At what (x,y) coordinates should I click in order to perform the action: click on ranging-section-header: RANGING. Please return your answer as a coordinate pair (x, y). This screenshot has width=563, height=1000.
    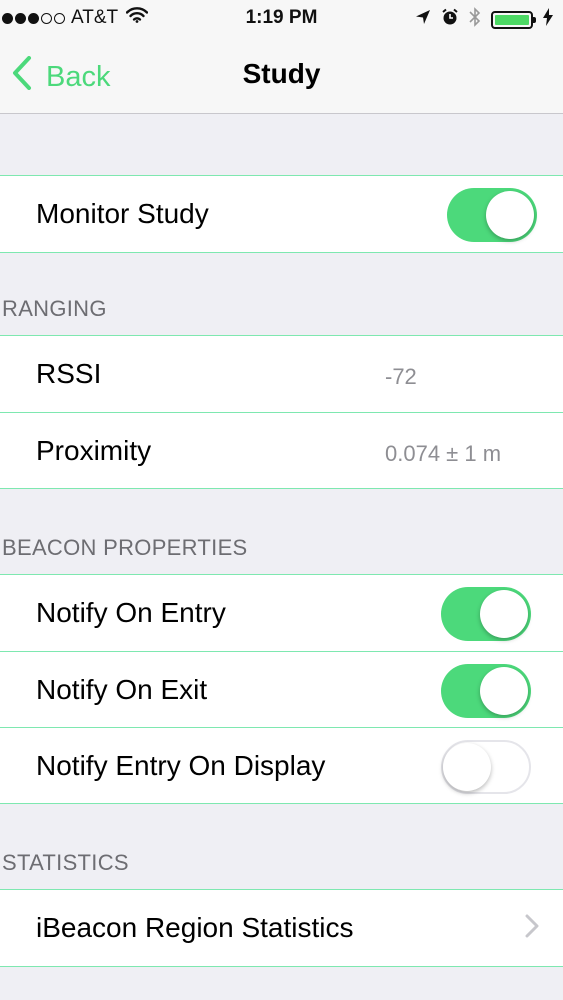
    Looking at the image, I should click on (54, 308).